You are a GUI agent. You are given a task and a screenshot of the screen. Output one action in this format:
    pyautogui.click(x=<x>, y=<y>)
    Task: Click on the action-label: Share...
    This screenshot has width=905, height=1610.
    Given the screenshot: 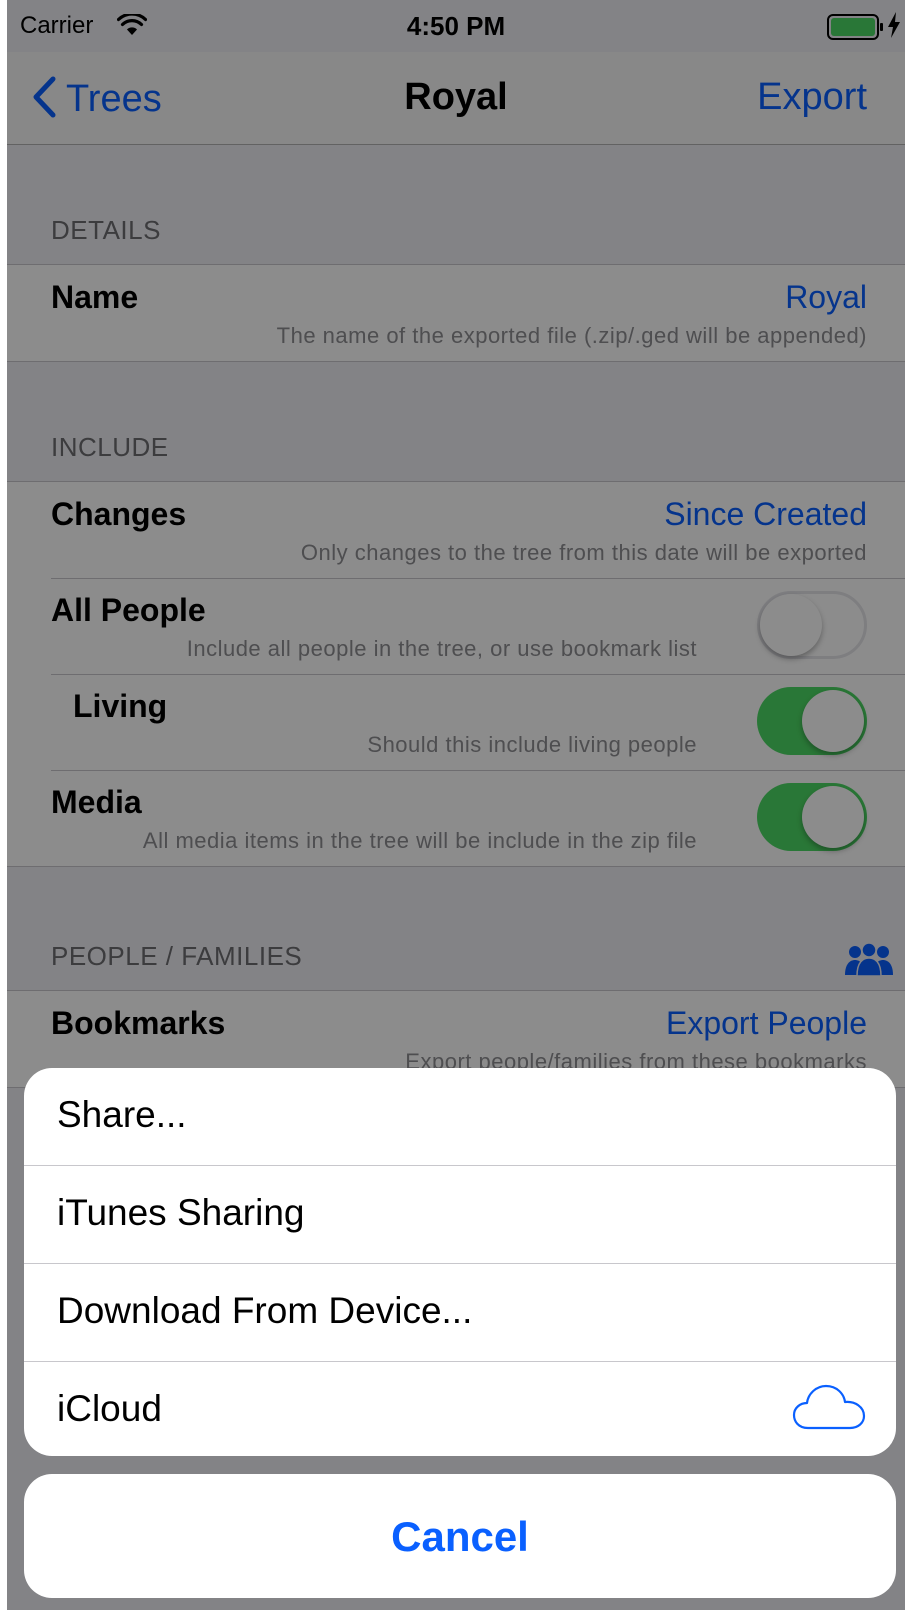 What is the action you would take?
    pyautogui.click(x=122, y=1114)
    